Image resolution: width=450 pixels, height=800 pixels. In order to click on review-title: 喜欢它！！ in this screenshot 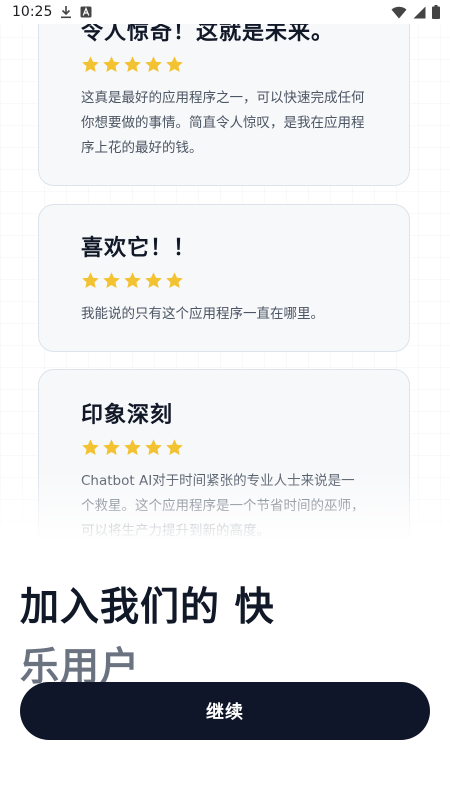, I will do `click(139, 248)`.